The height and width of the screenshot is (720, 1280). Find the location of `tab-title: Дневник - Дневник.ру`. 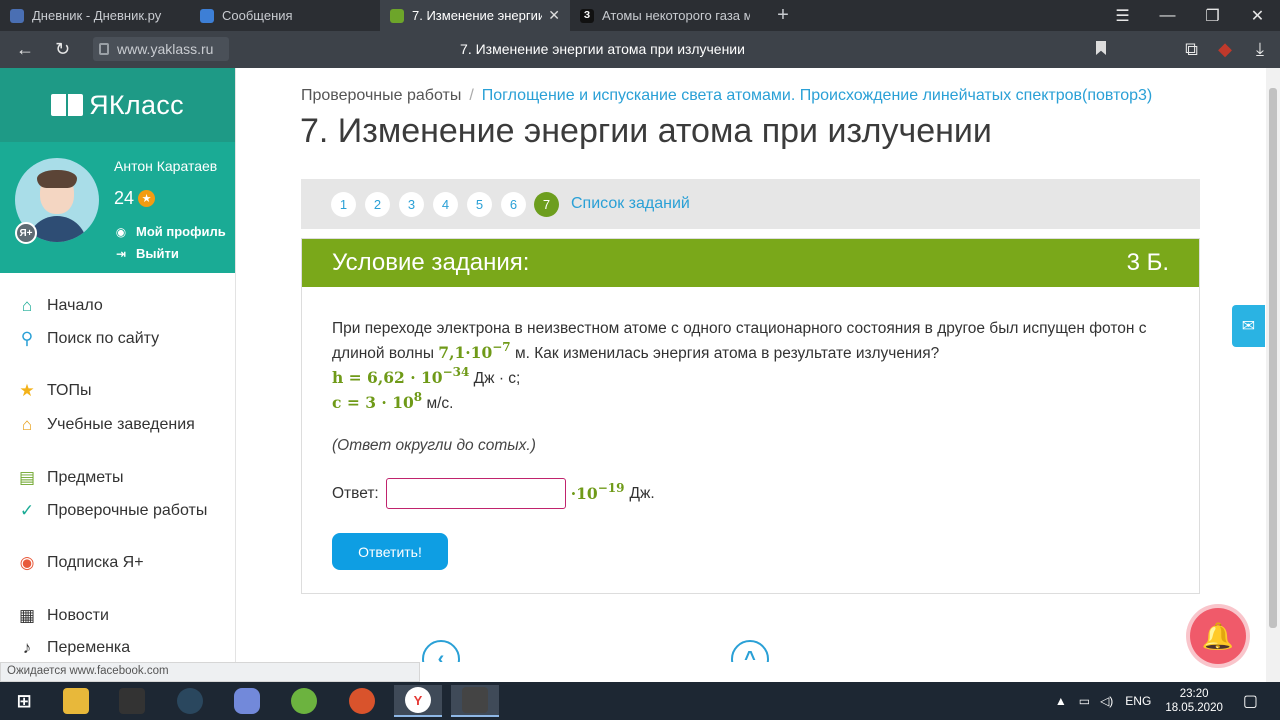

tab-title: Дневник - Дневник.ру is located at coordinates (97, 15).